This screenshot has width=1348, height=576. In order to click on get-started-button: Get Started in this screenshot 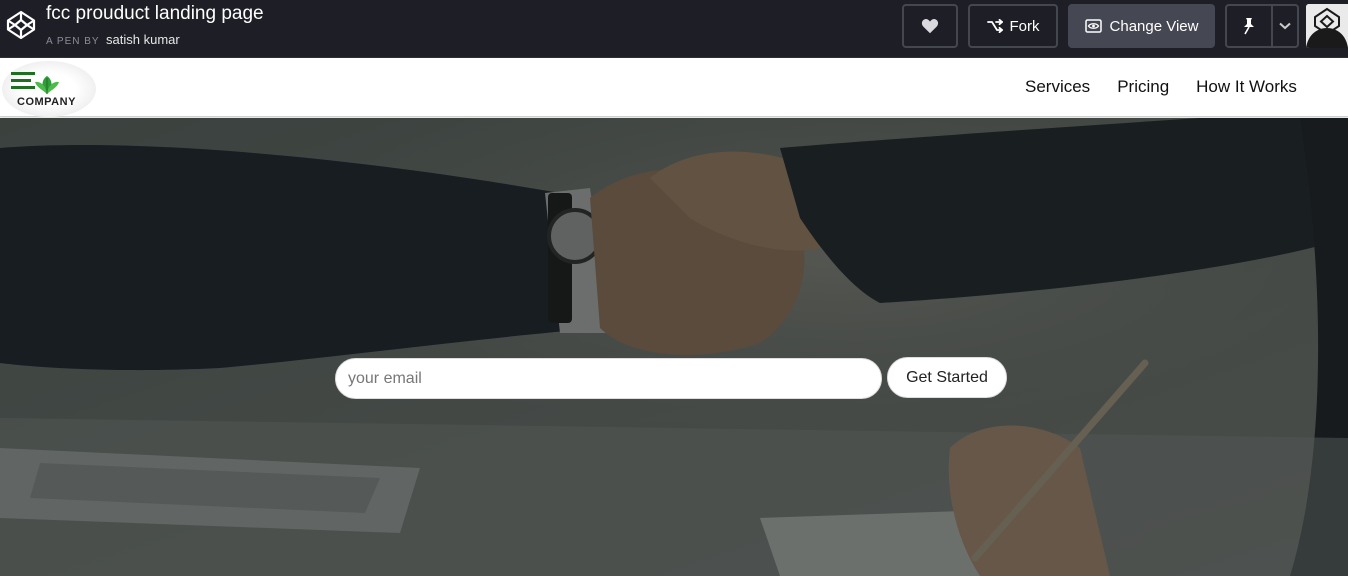, I will do `click(947, 377)`.